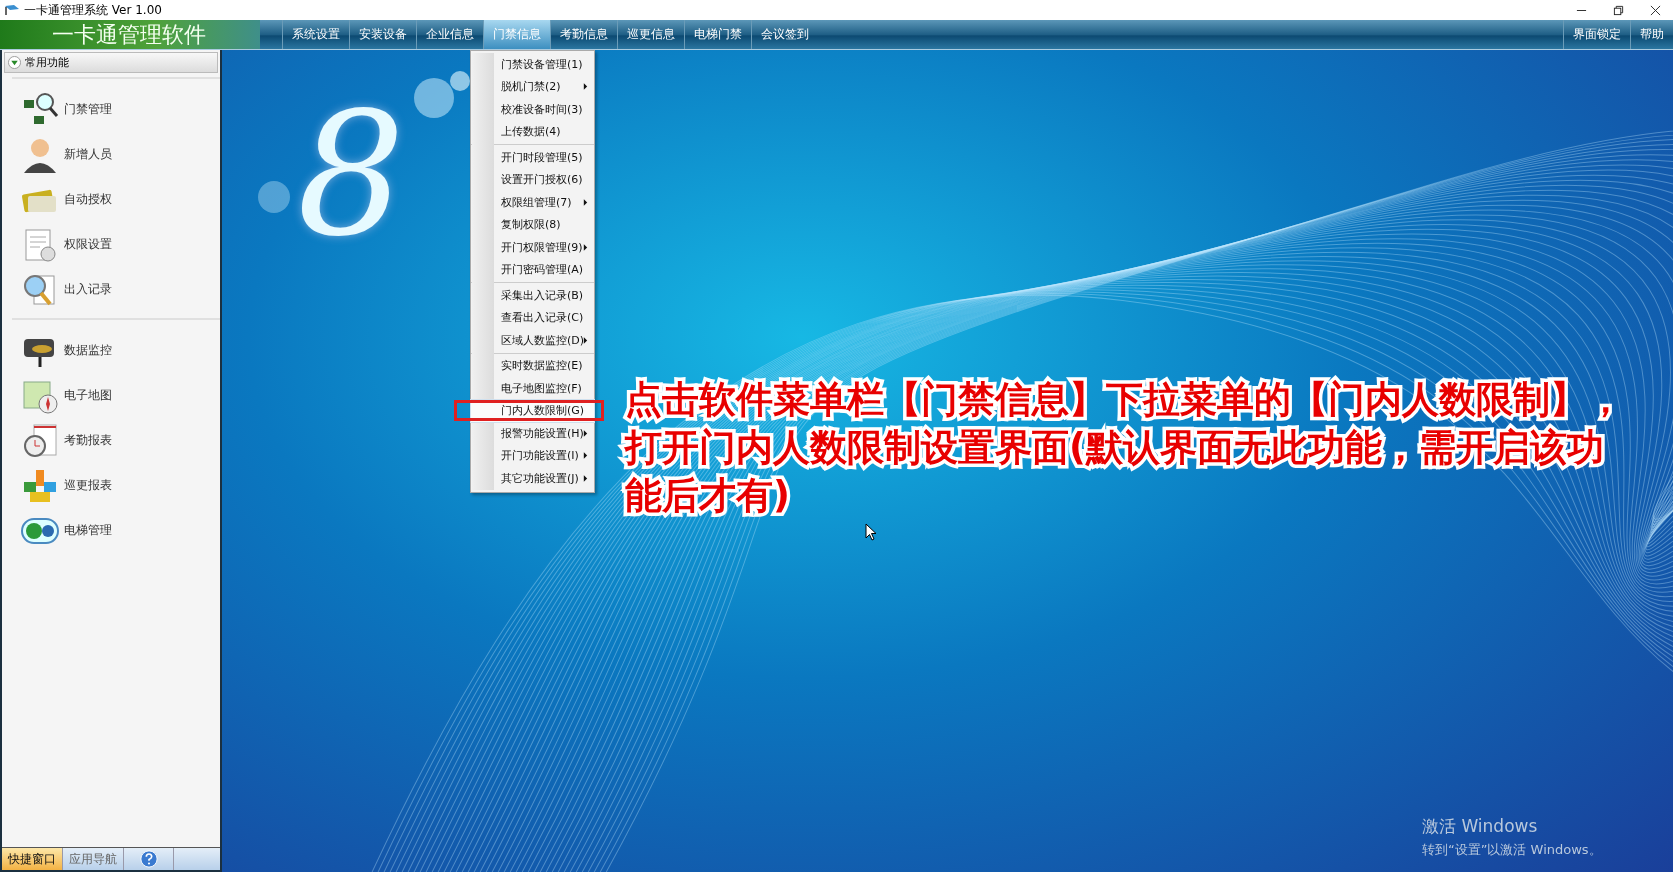  Describe the element at coordinates (532, 157) in the screenshot. I see `menu-item: 开门时段管理(5)` at that location.